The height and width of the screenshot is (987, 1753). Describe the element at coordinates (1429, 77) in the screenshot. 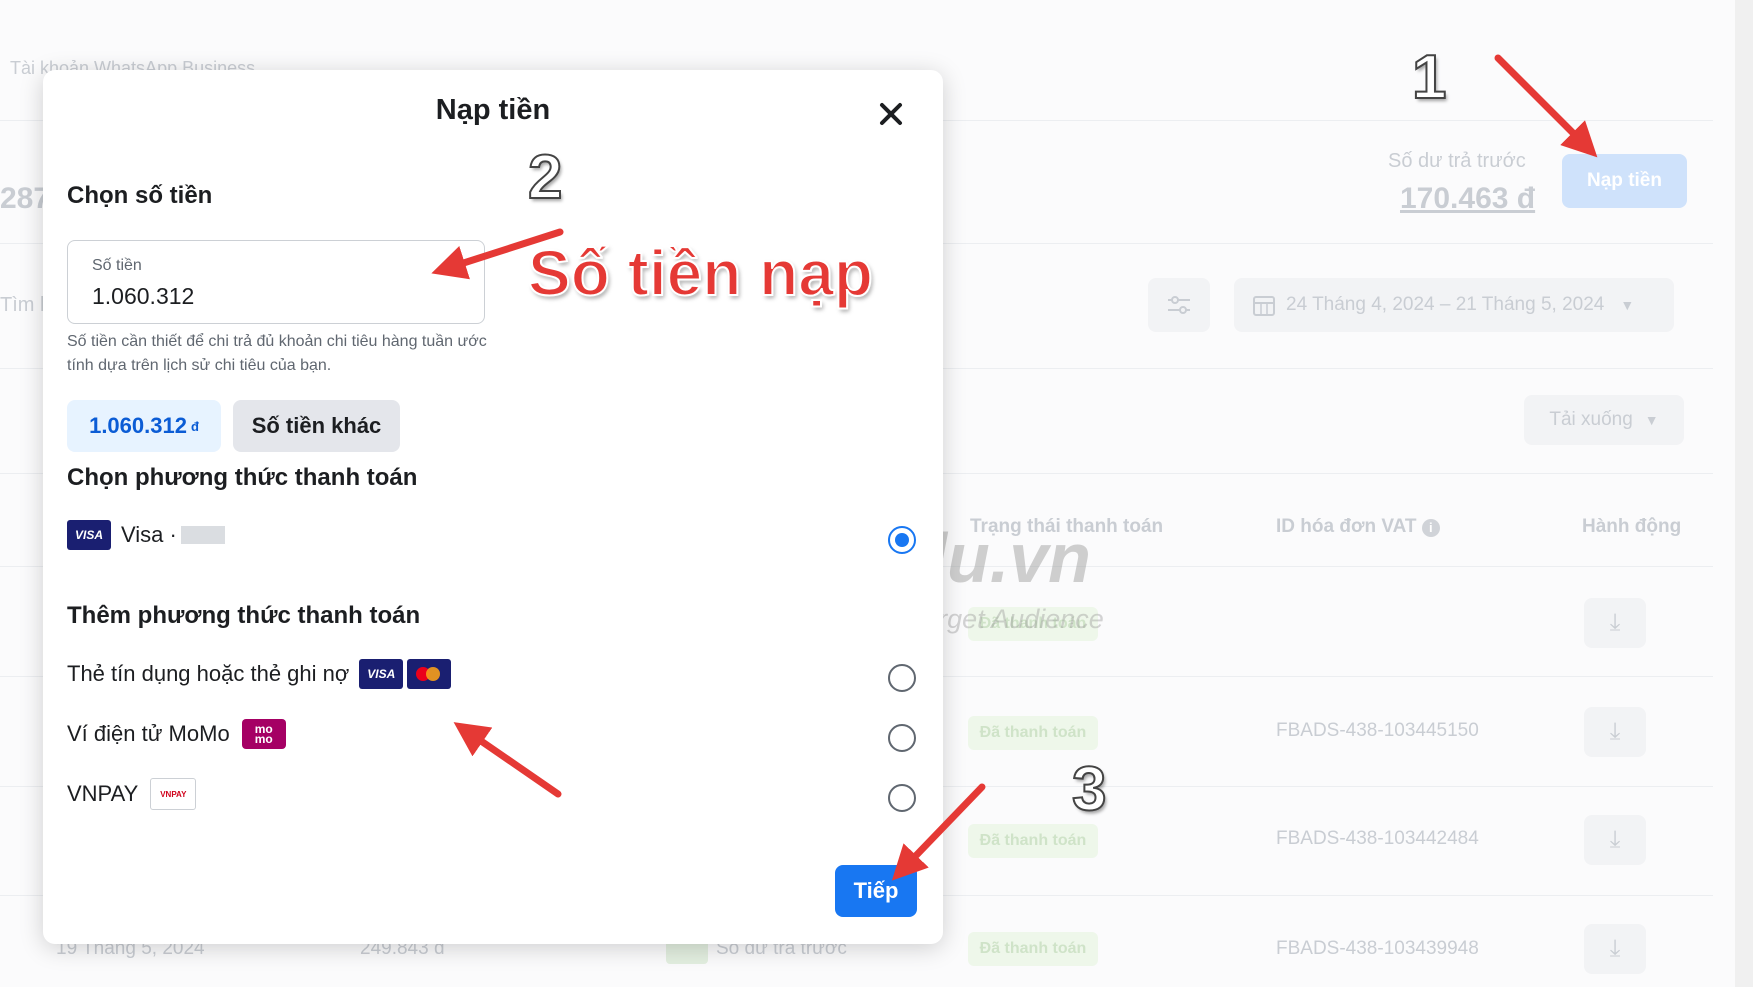

I see `step-1-label: 1` at that location.